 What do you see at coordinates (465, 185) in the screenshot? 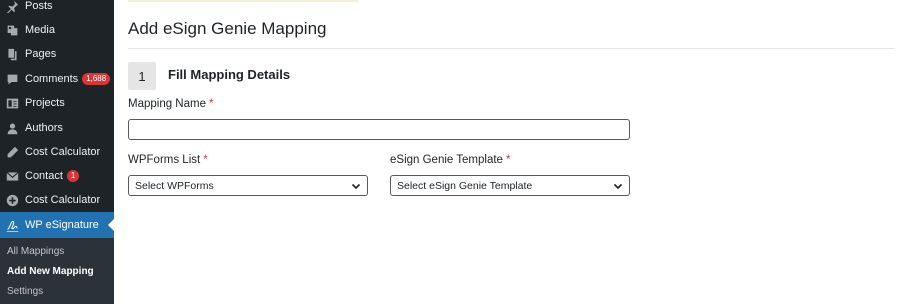
I see `esign-template-select-value: Select eSign Genie Template` at bounding box center [465, 185].